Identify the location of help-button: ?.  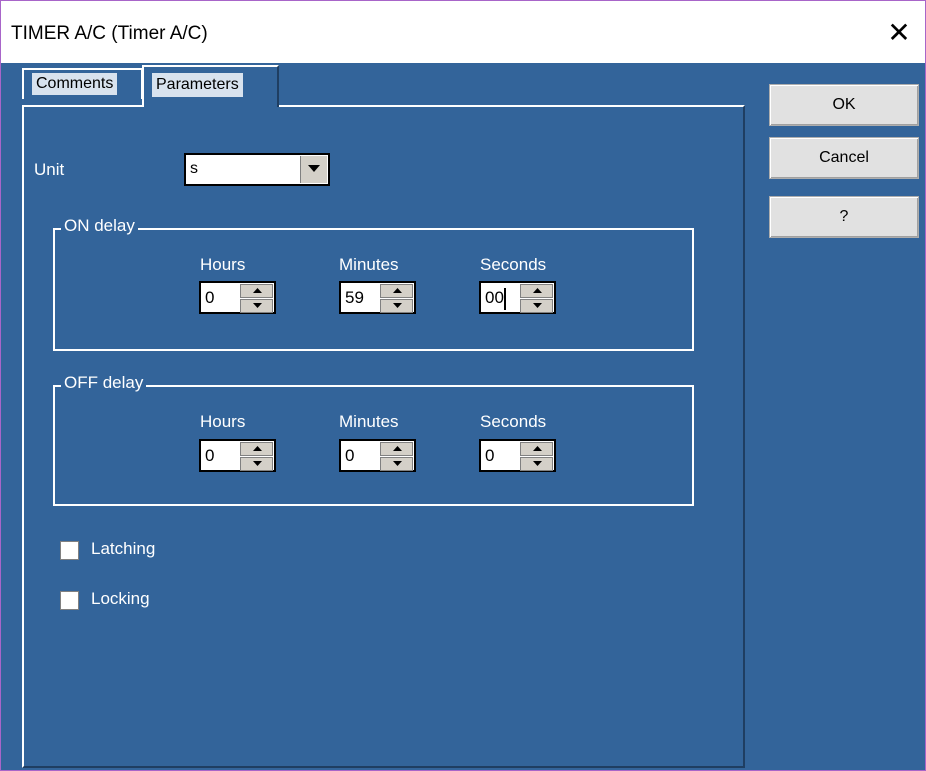
(844, 217).